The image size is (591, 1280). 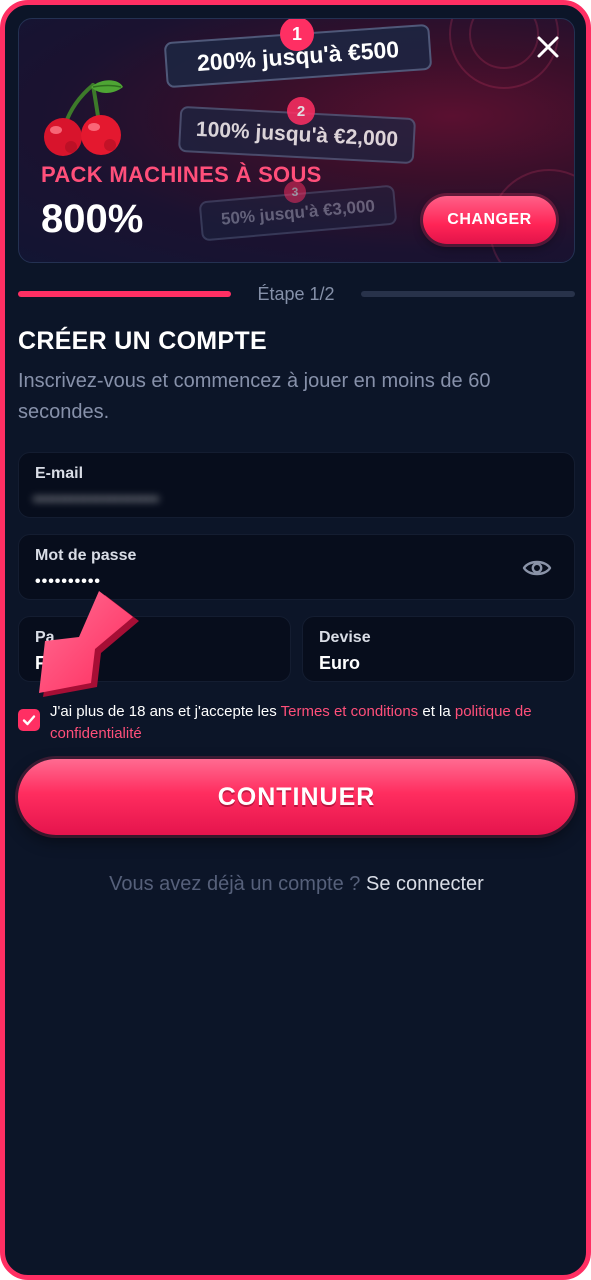 I want to click on email-field: E-mail ••••••••••••••••••••, so click(x=296, y=485).